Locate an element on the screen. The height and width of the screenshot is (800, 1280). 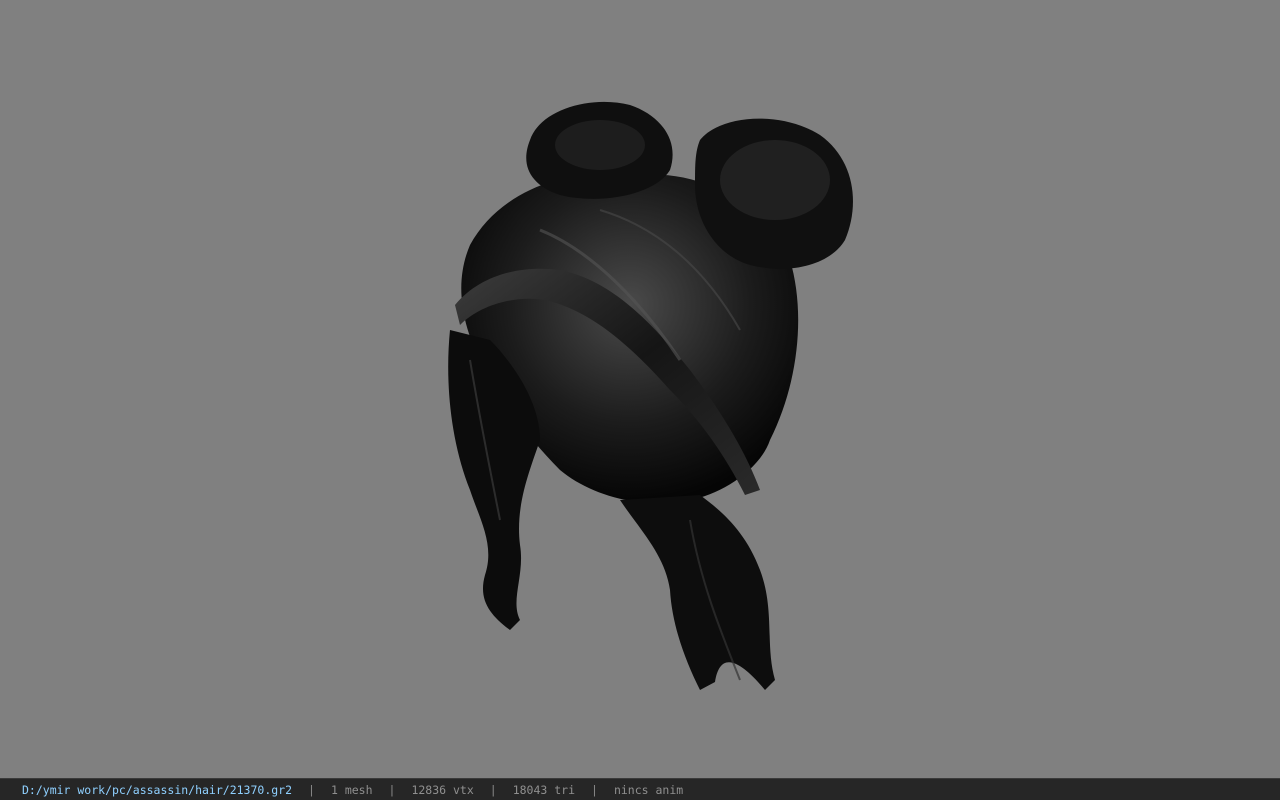
hair-right-strand is located at coordinates (697, 592).